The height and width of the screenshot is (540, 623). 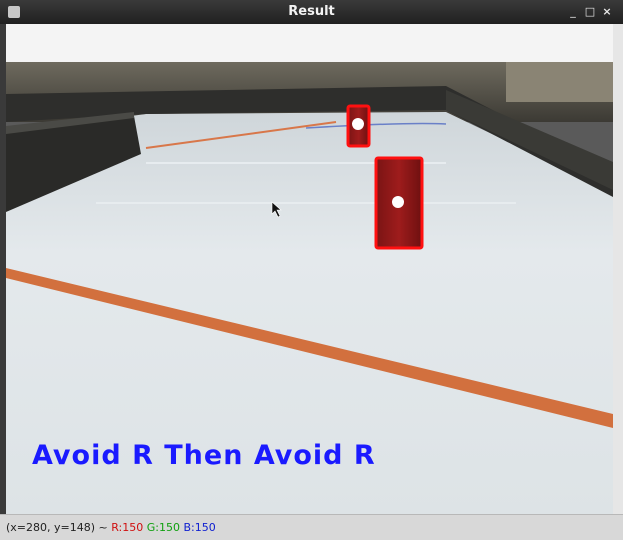 I want to click on window-title: Result, so click(x=311, y=11).